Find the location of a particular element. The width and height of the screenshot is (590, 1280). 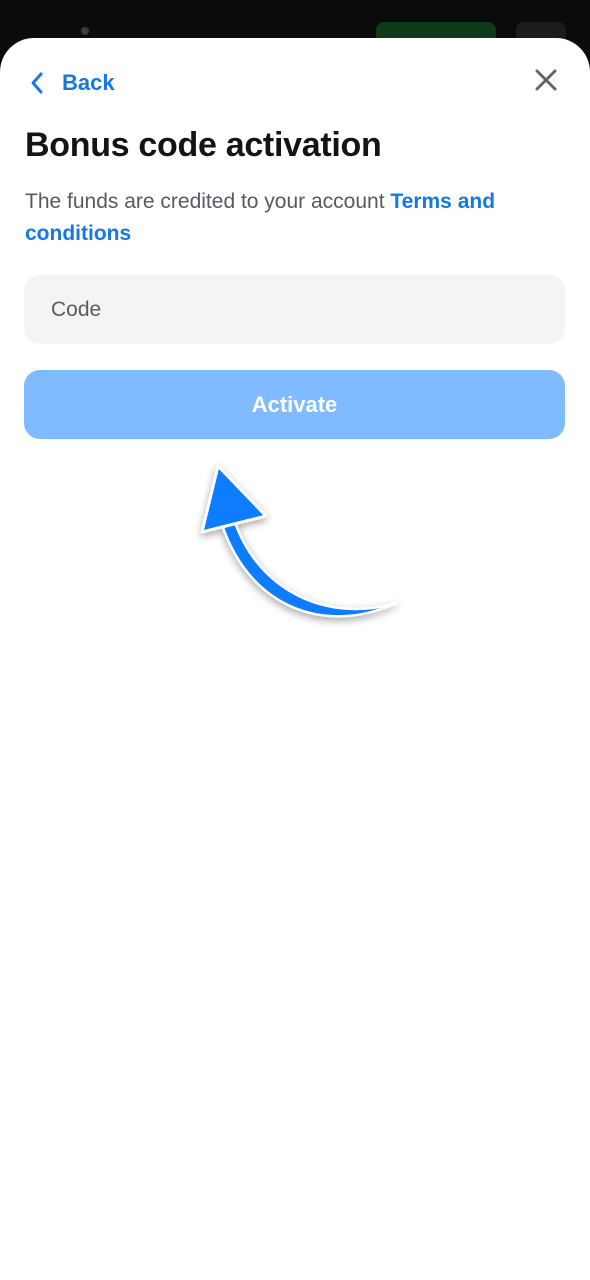

close-icon is located at coordinates (546, 82).